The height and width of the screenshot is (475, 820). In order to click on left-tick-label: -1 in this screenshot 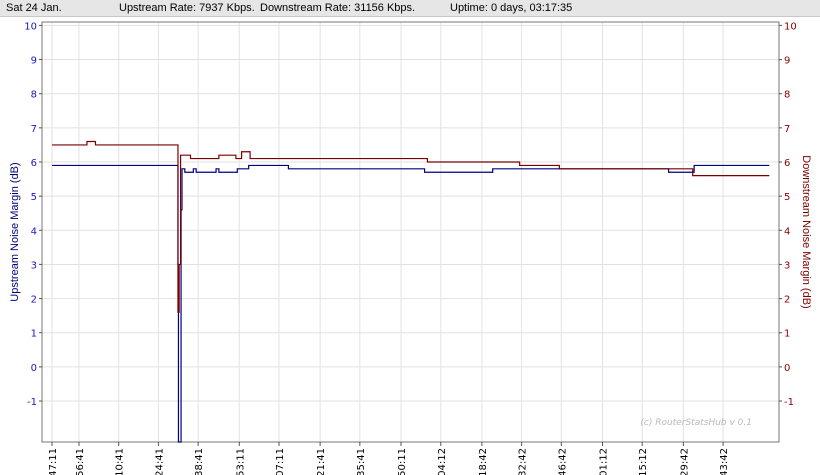, I will do `click(32, 402)`.